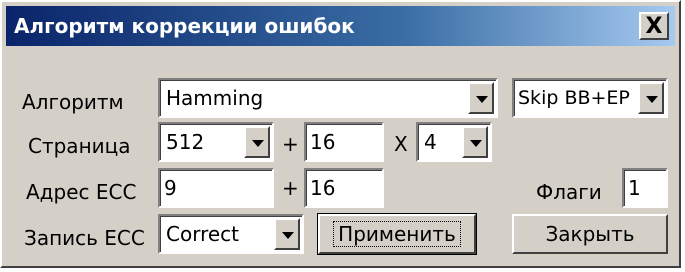 The image size is (685, 272). I want to click on algorithm-value: Hamming, so click(215, 98).